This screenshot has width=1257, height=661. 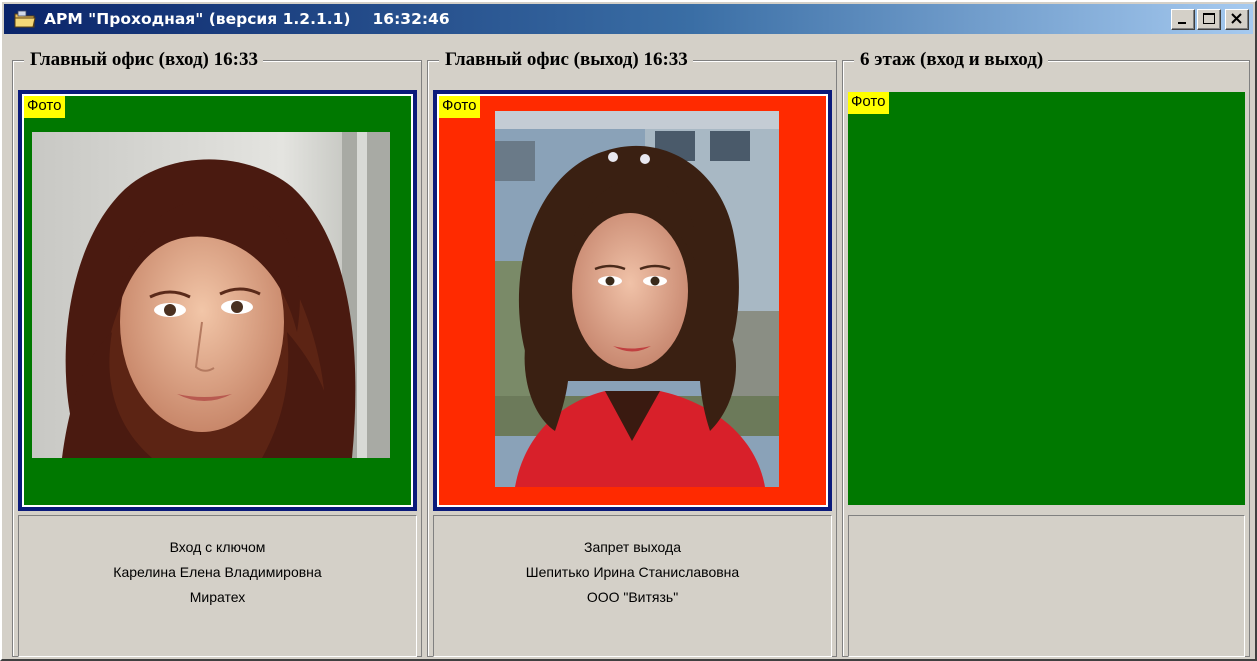 I want to click on maximize-icon, so click(x=1209, y=18).